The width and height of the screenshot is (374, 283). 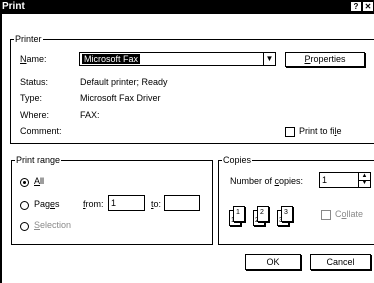 I want to click on properties-button: Properties, so click(x=325, y=59).